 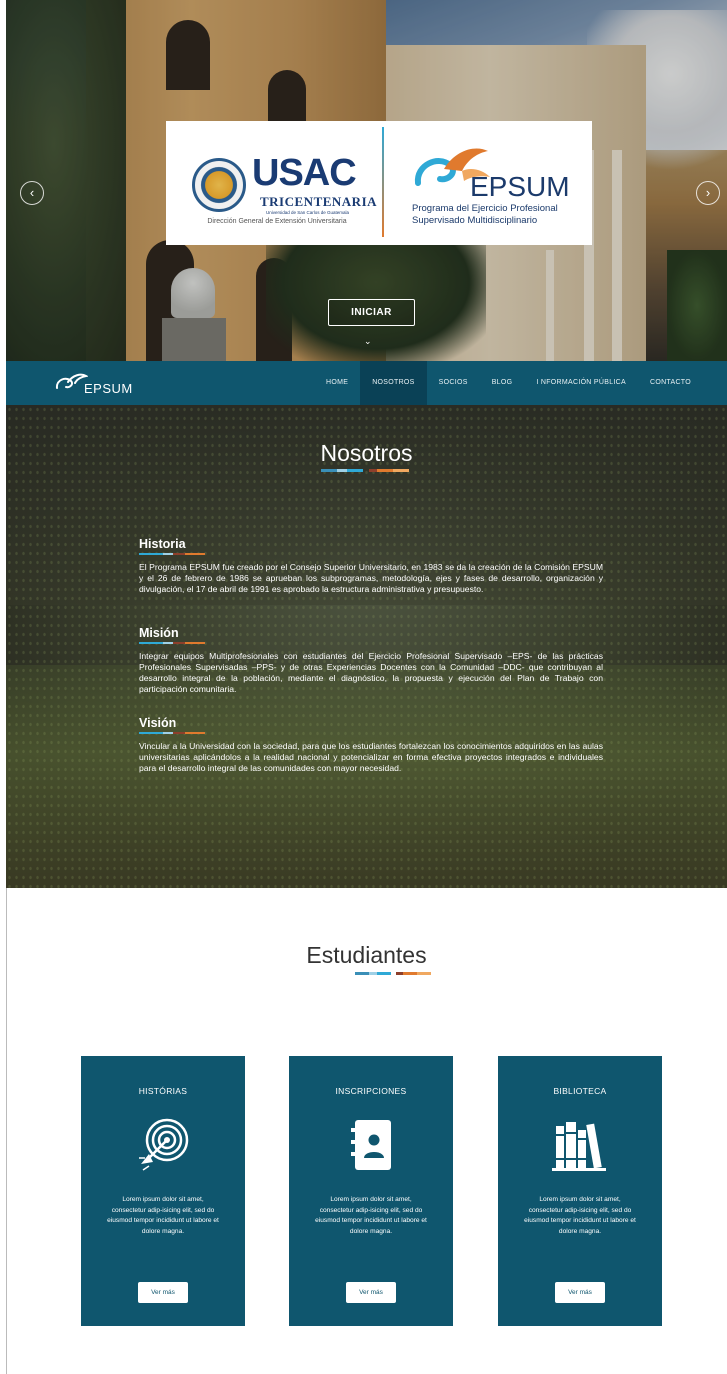 What do you see at coordinates (319, 201) in the screenshot?
I see `usac-subtitle: TRICENTENARIA` at bounding box center [319, 201].